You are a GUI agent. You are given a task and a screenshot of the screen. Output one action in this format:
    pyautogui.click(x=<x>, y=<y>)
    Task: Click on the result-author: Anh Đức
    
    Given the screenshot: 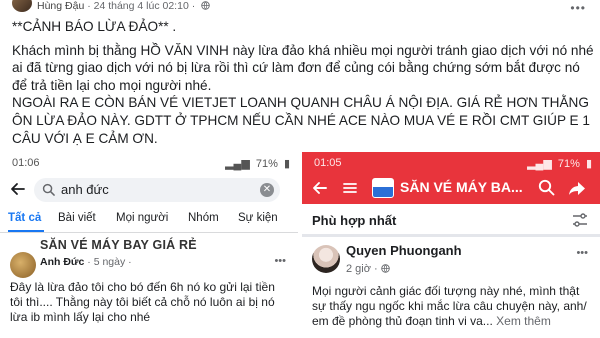 What is the action you would take?
    pyautogui.click(x=62, y=262)
    